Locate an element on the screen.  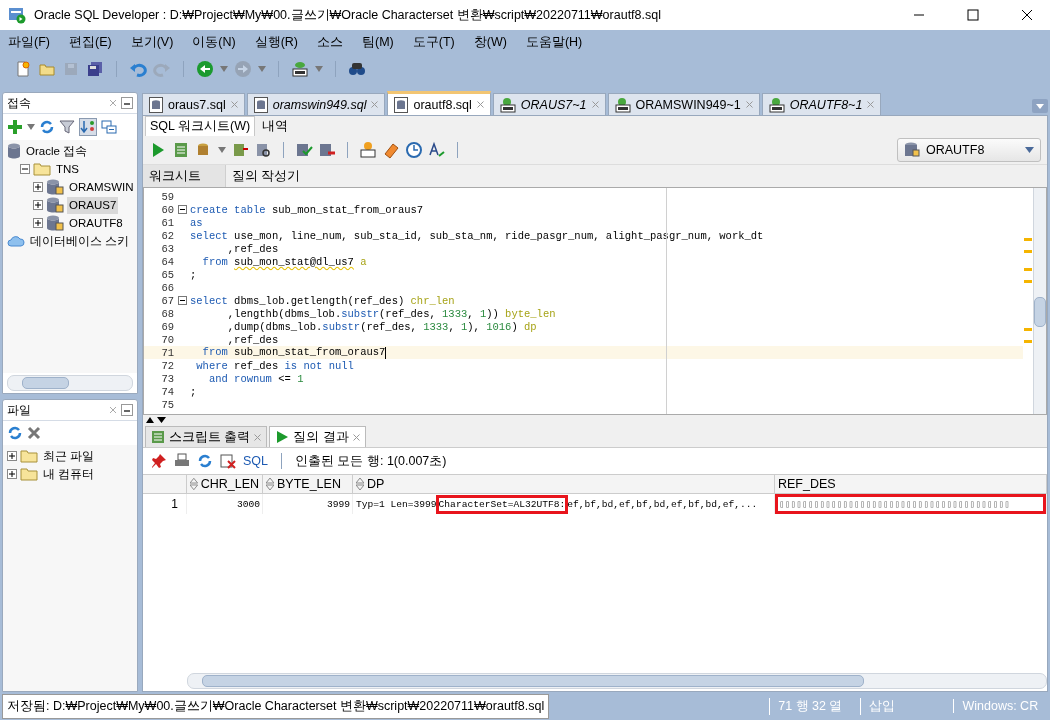
tree-item: TNS is located at coordinates (67, 169).